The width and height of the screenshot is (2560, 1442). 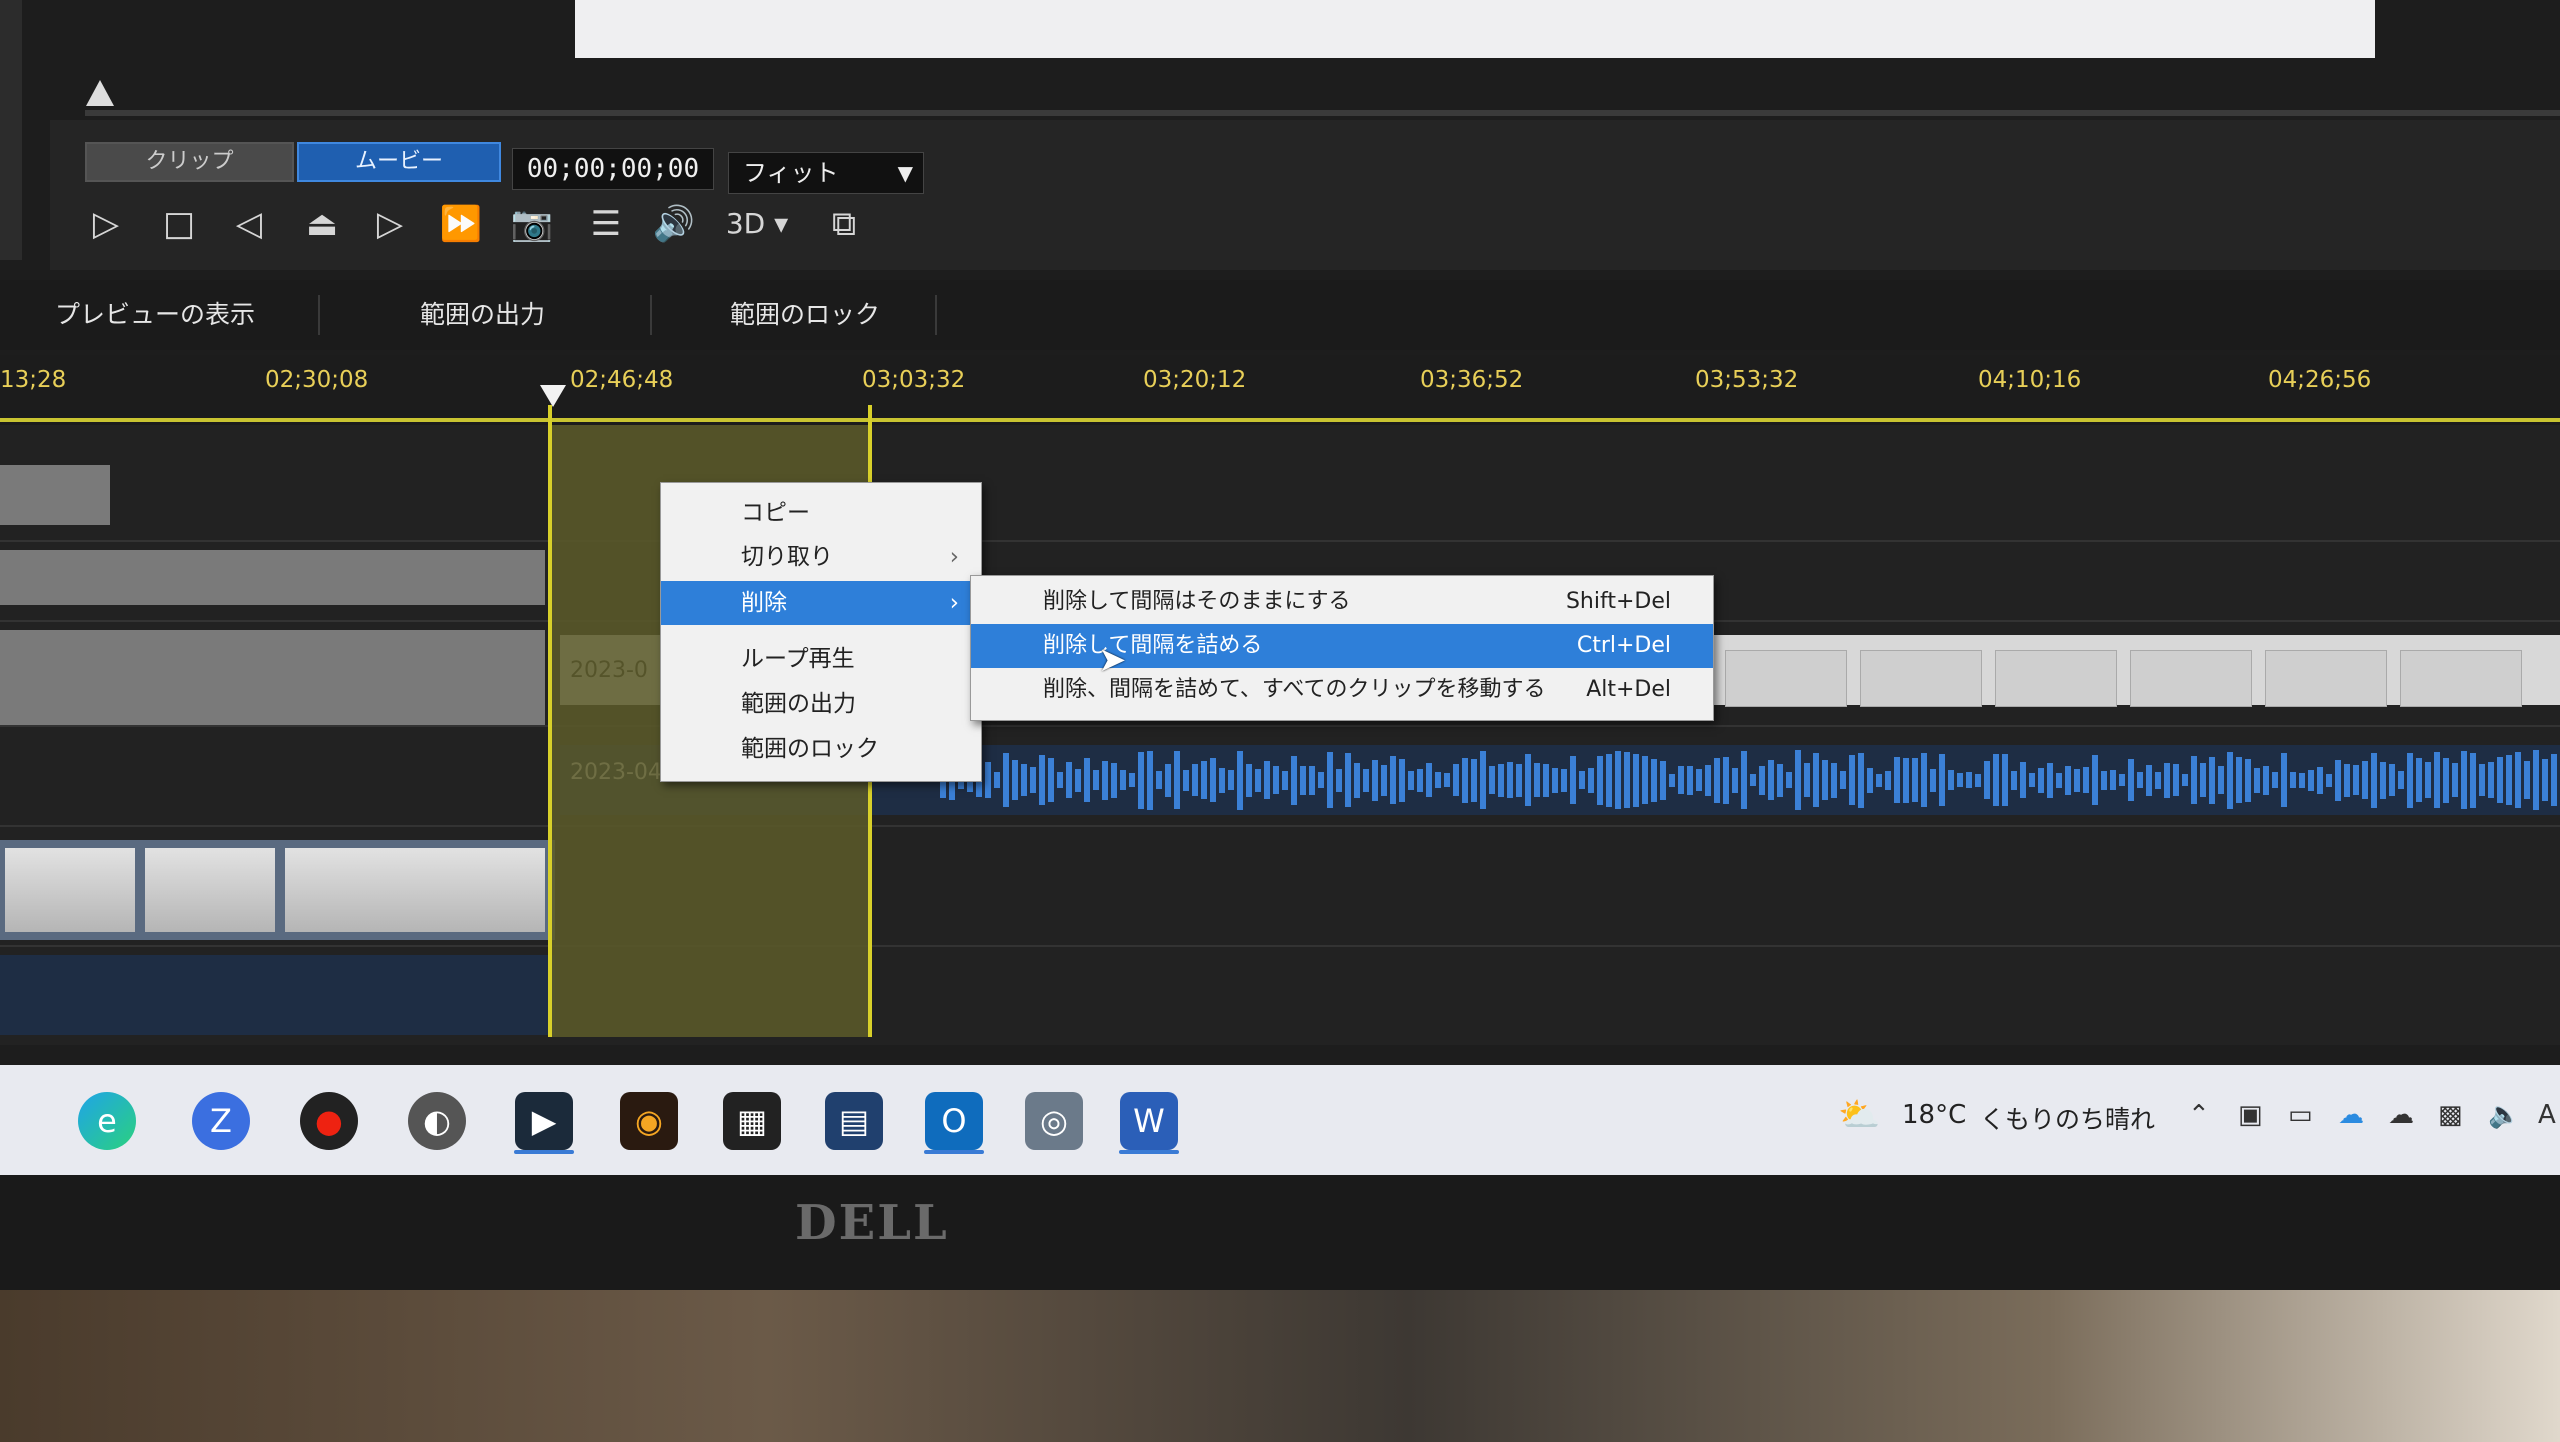 I want to click on menu-item-delete: 削除 ›, so click(x=821, y=603).